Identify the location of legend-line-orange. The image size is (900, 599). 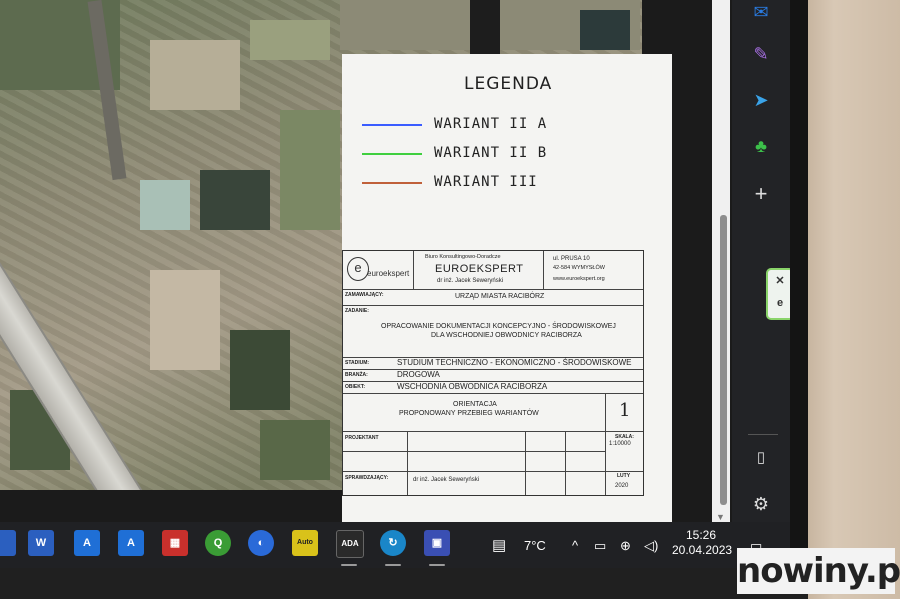
(392, 183).